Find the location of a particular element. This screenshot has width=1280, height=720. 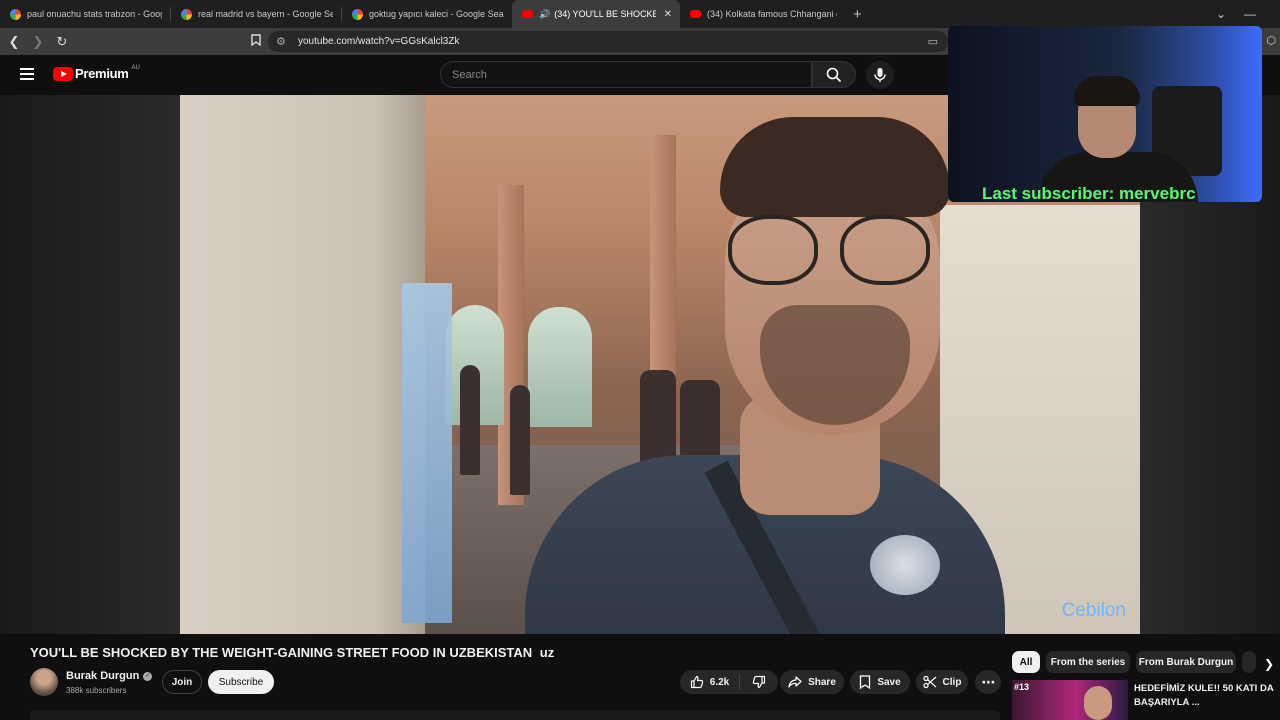

video-scene-cloth is located at coordinates (427, 453).